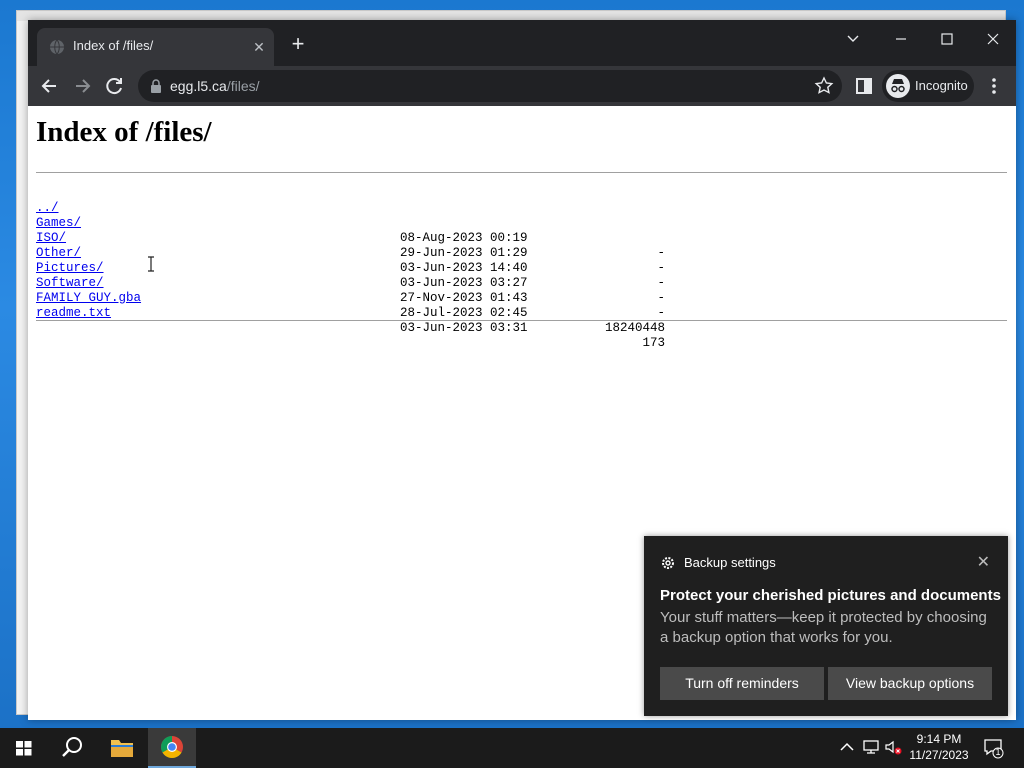 The width and height of the screenshot is (1024, 768). I want to click on chrome-icon, so click(172, 747).